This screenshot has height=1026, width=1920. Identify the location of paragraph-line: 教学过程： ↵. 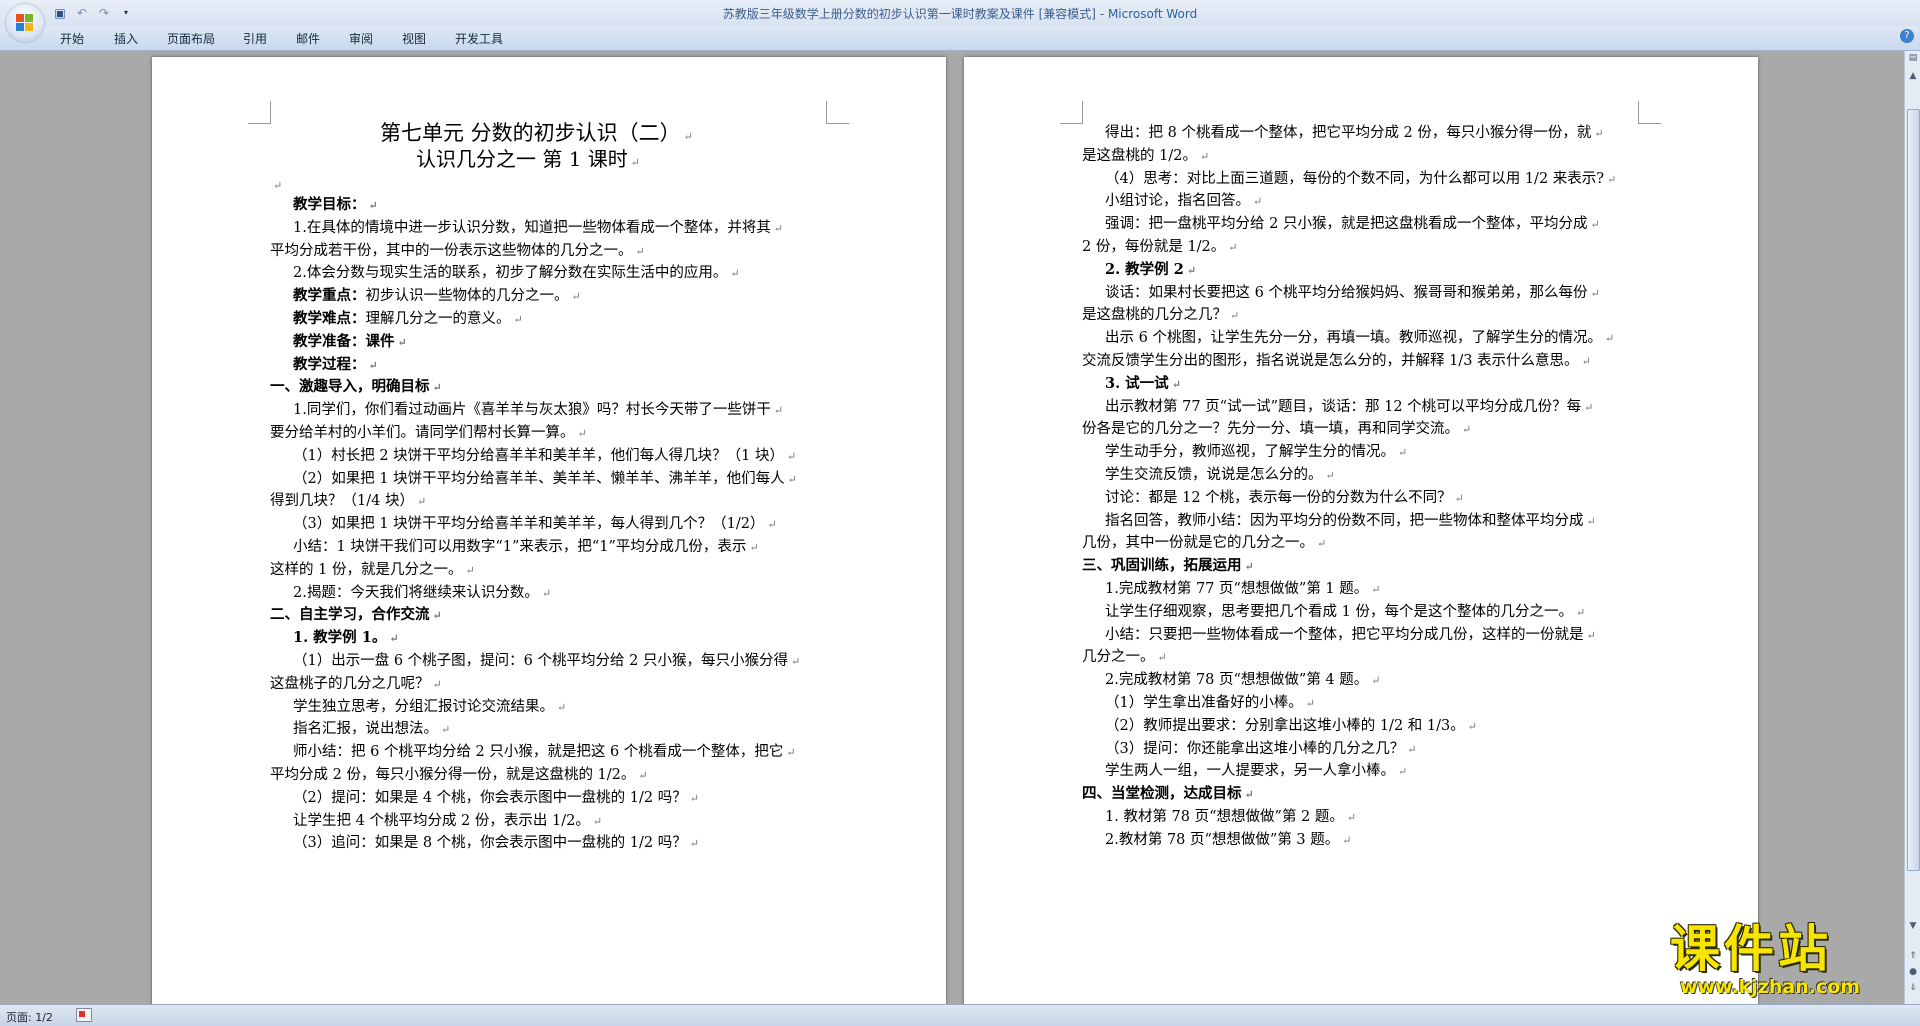
(335, 365).